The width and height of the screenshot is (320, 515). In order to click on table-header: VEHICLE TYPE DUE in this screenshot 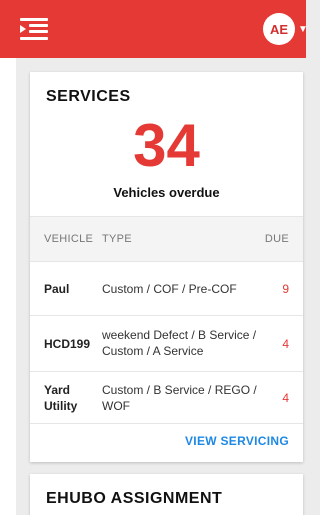, I will do `click(166, 239)`.